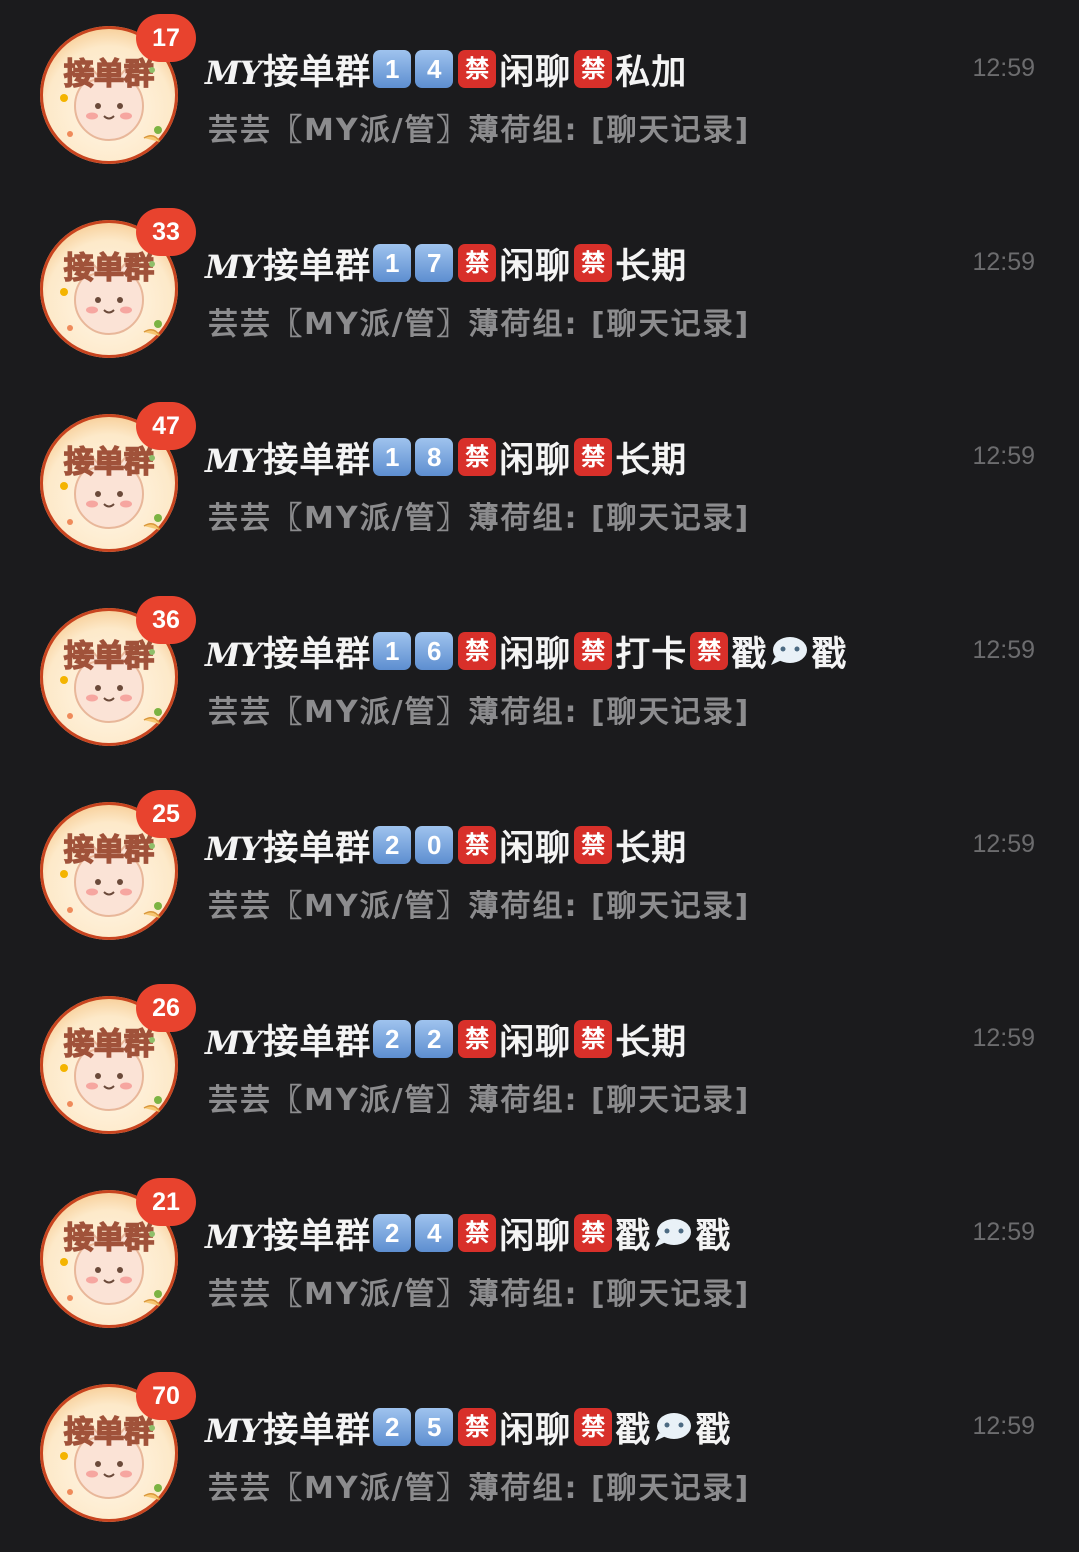  Describe the element at coordinates (651, 72) in the screenshot. I see `title-text: 私加` at that location.